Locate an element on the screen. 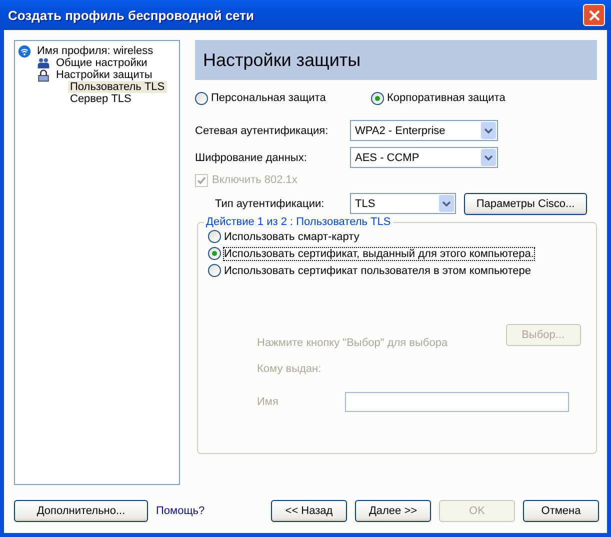 The width and height of the screenshot is (611, 537). name-label: Имя is located at coordinates (268, 402).